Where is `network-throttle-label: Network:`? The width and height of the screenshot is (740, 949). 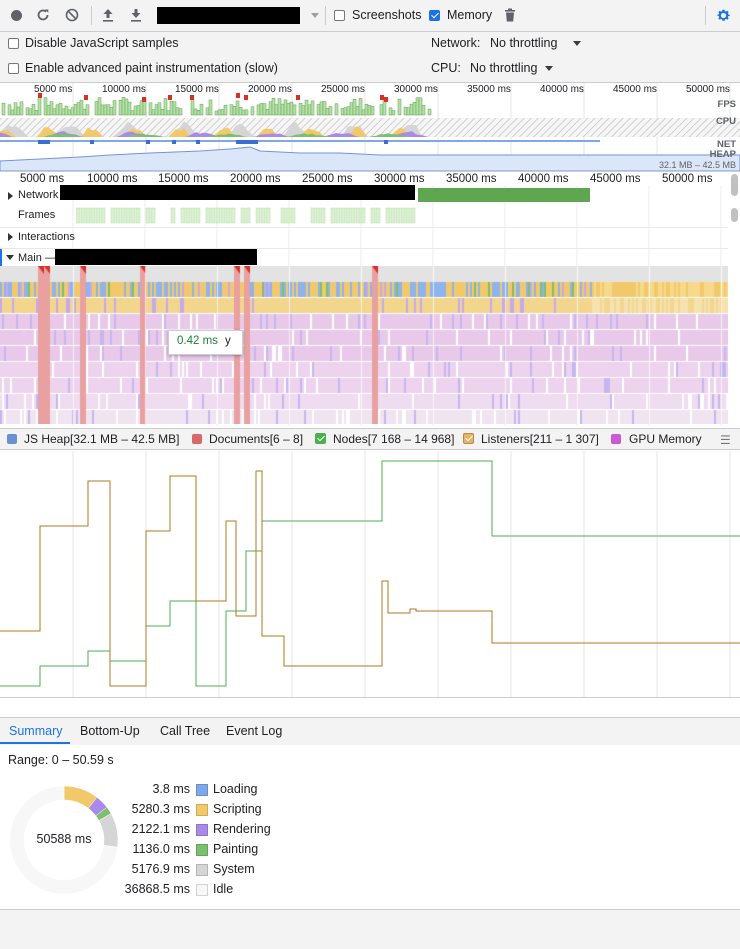
network-throttle-label: Network: is located at coordinates (456, 43).